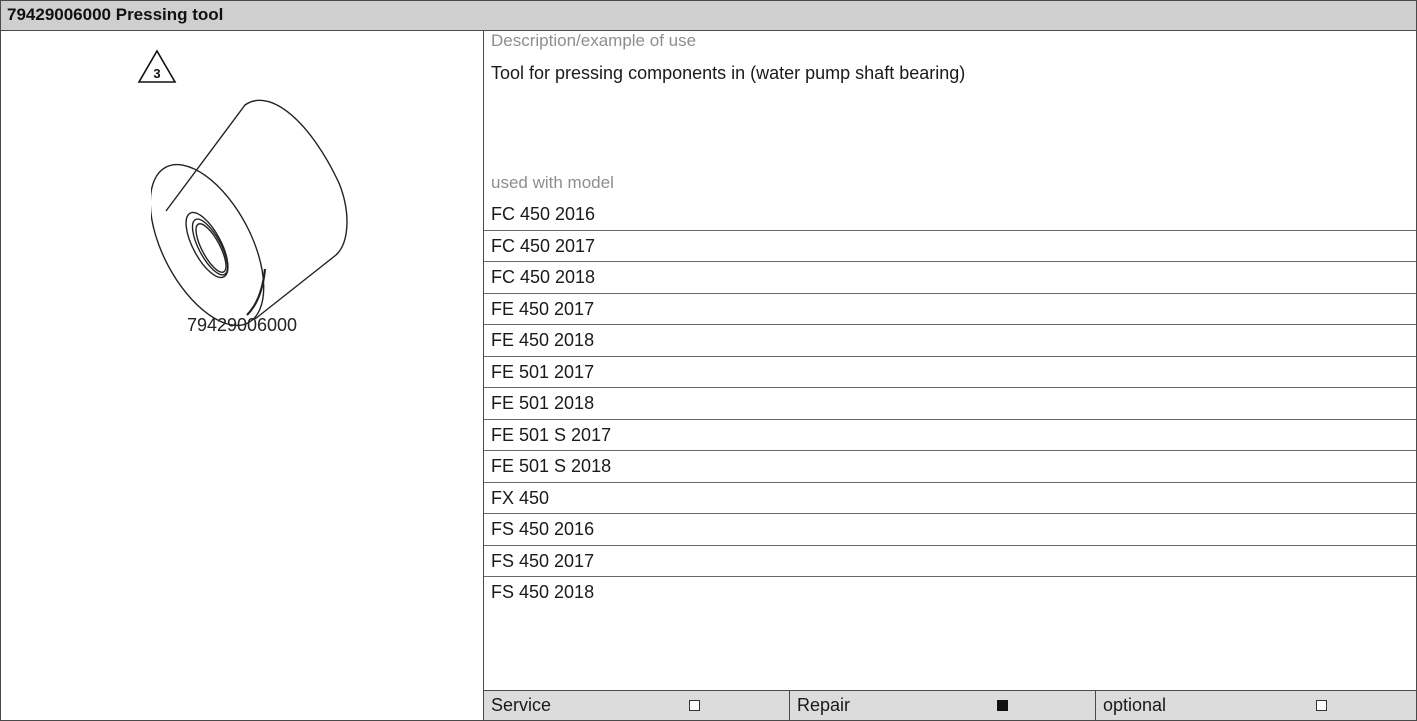  Describe the element at coordinates (1135, 705) in the screenshot. I see `category-optional-label: optional` at that location.